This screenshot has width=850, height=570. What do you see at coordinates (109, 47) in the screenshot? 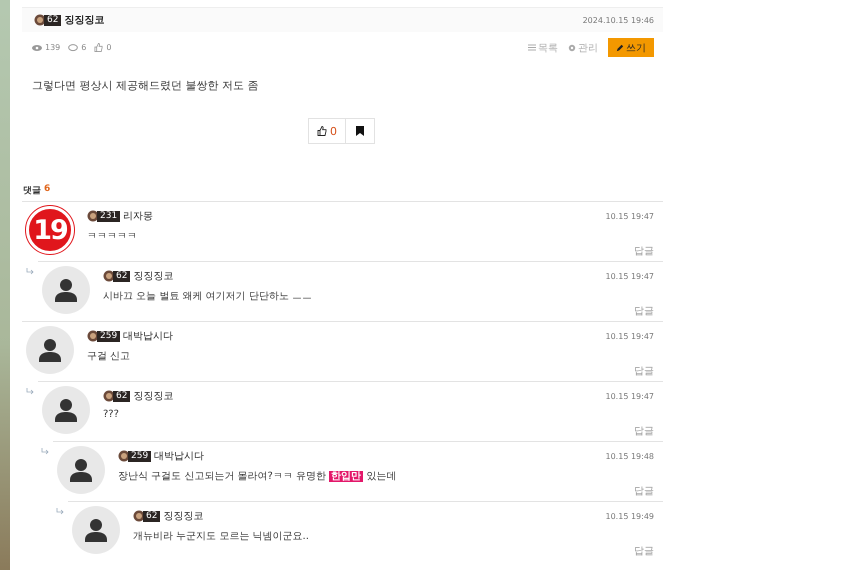
I see `like-count: 0` at bounding box center [109, 47].